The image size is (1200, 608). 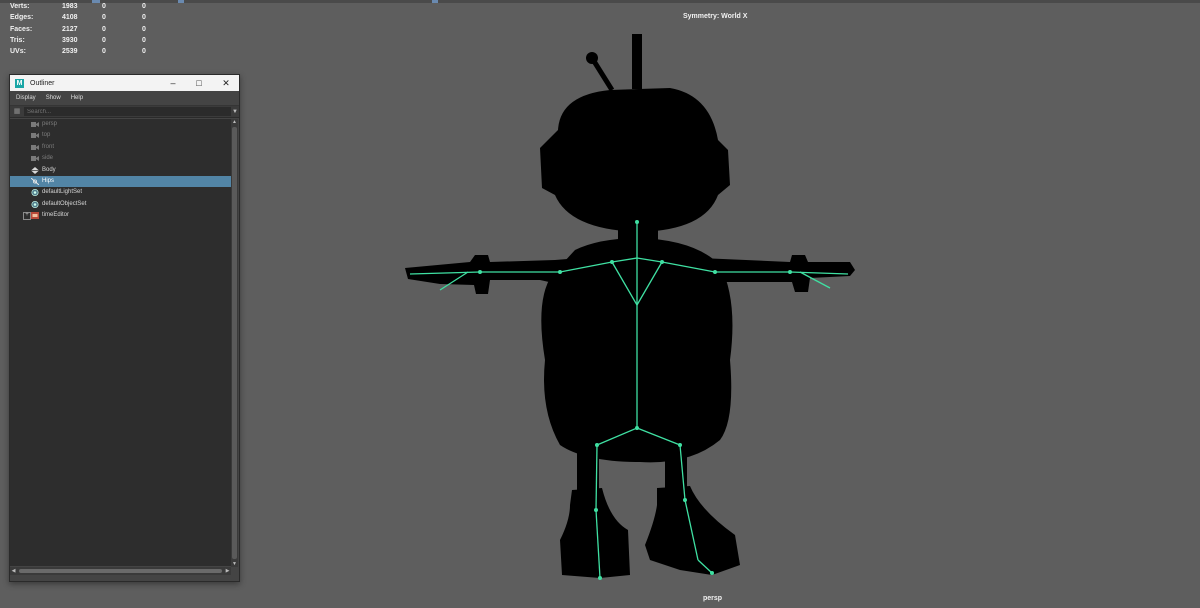 What do you see at coordinates (27, 216) in the screenshot?
I see `expand-icon: +` at bounding box center [27, 216].